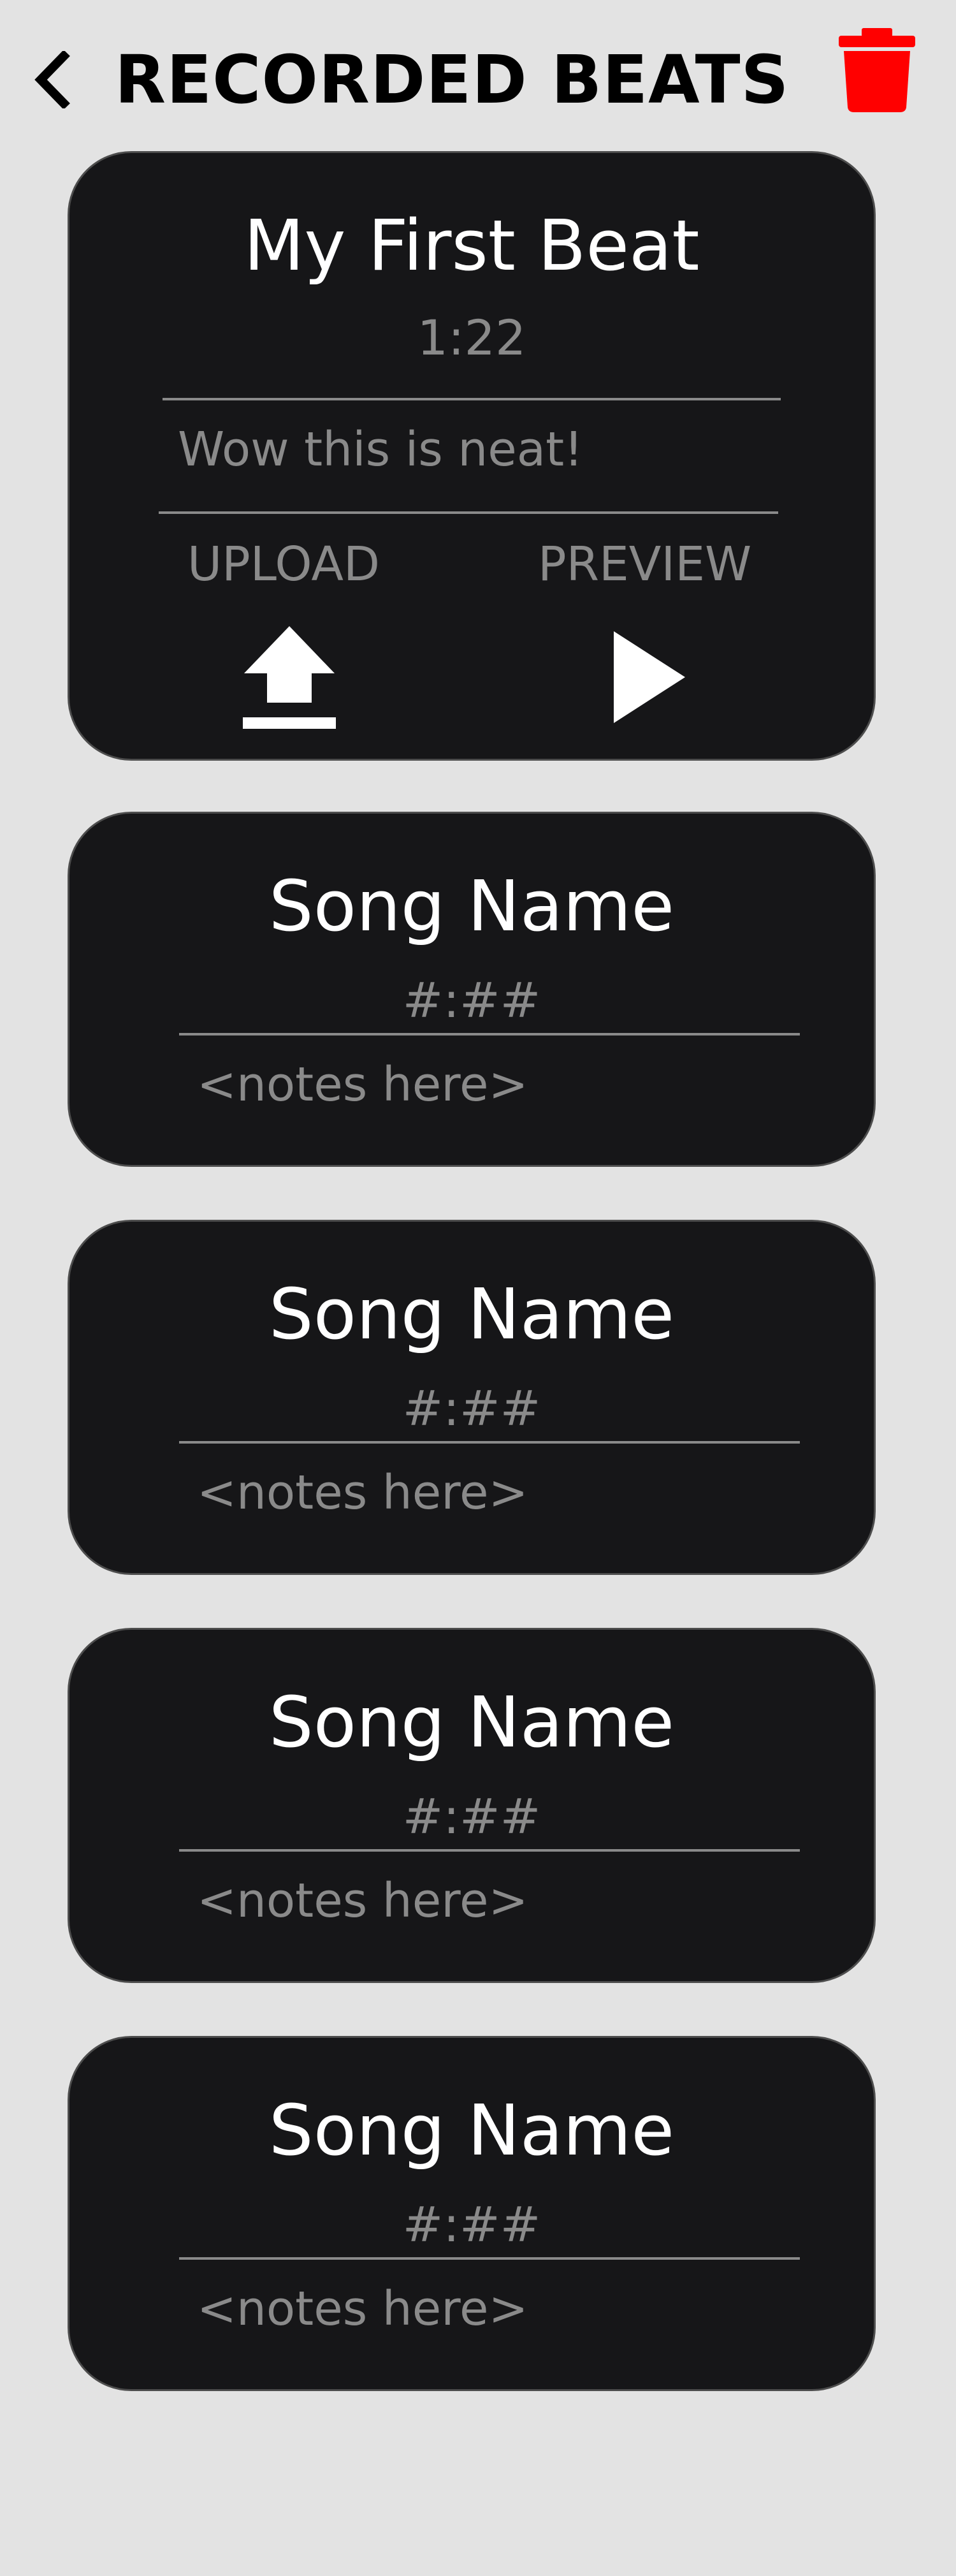 Image resolution: width=956 pixels, height=2576 pixels. Describe the element at coordinates (452, 80) in the screenshot. I see `page-title: RECORDED BEATS` at that location.